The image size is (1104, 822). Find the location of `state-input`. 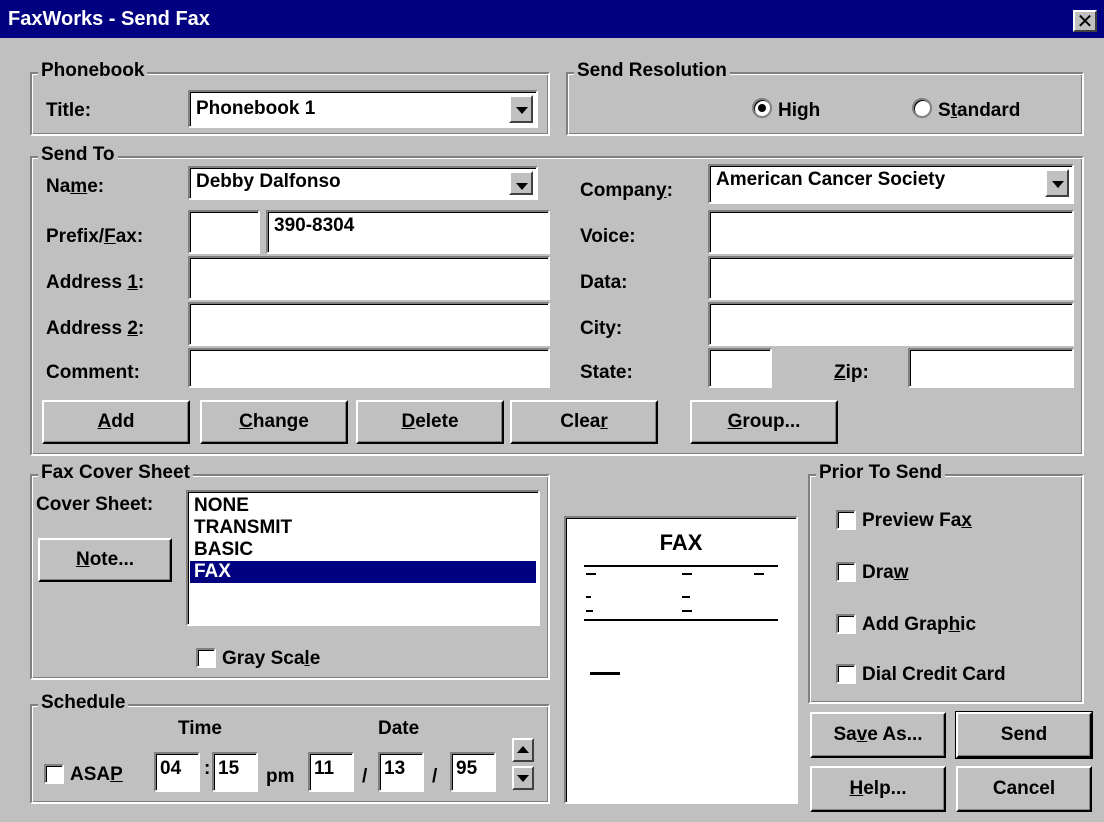

state-input is located at coordinates (740, 368).